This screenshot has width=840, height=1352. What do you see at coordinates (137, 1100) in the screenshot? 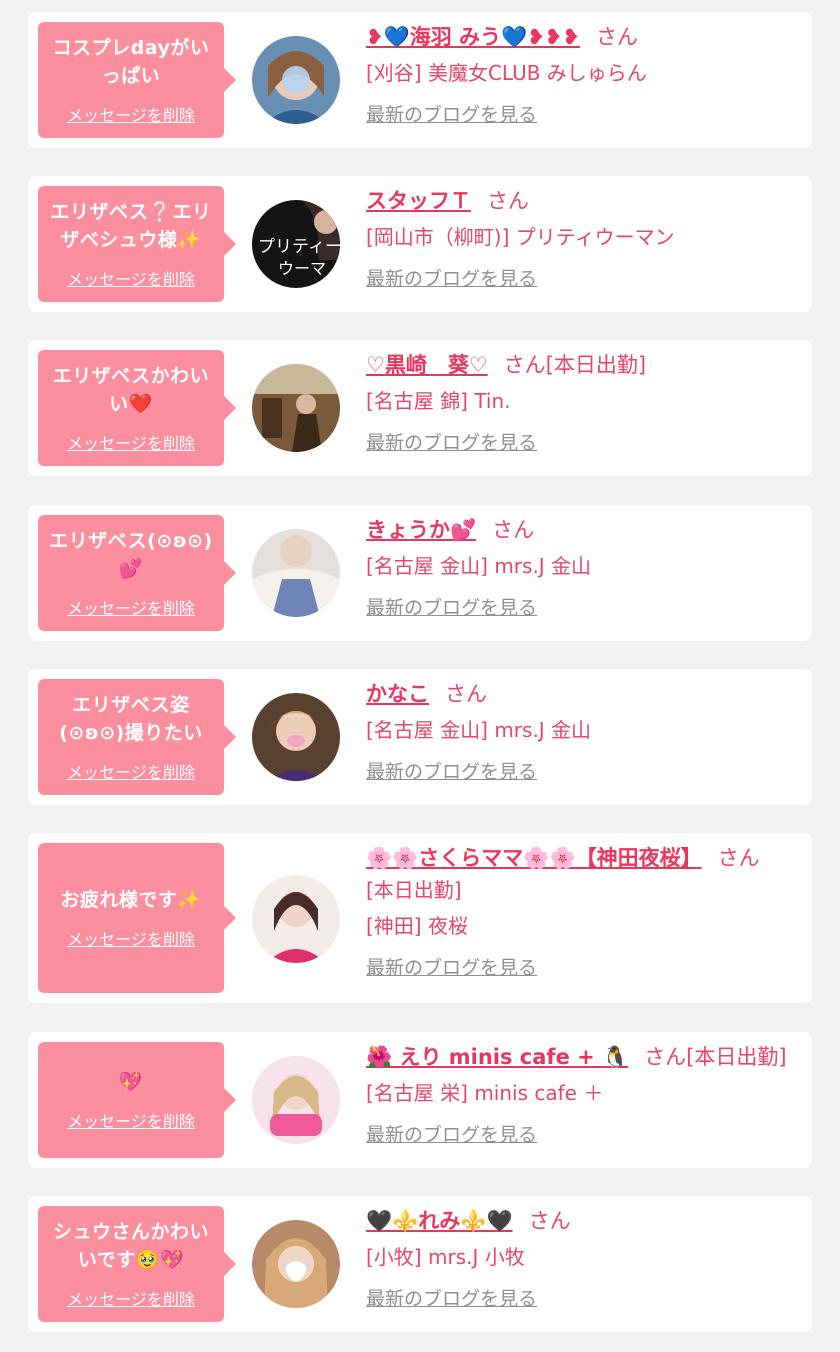
I see `message-bubble: 💖 メッセージを削除` at bounding box center [137, 1100].